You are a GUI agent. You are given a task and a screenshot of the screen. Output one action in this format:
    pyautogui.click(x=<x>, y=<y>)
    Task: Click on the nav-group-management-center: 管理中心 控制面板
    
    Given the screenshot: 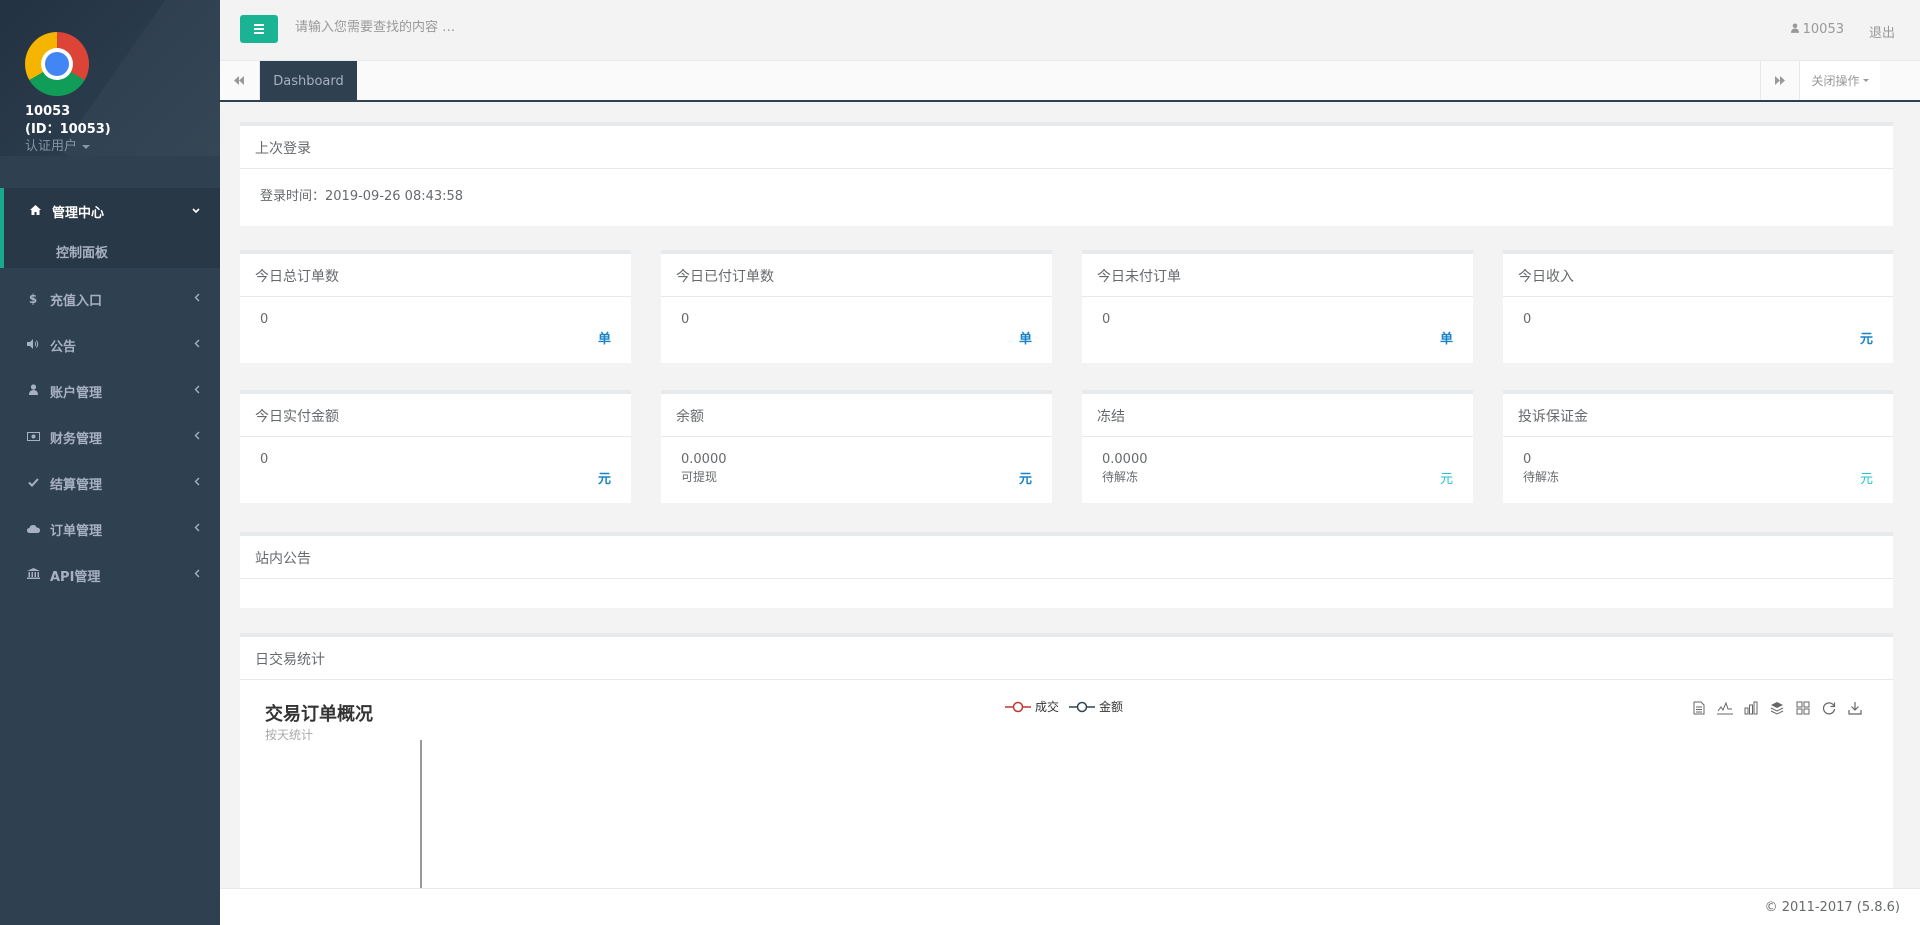 What is the action you would take?
    pyautogui.click(x=110, y=228)
    